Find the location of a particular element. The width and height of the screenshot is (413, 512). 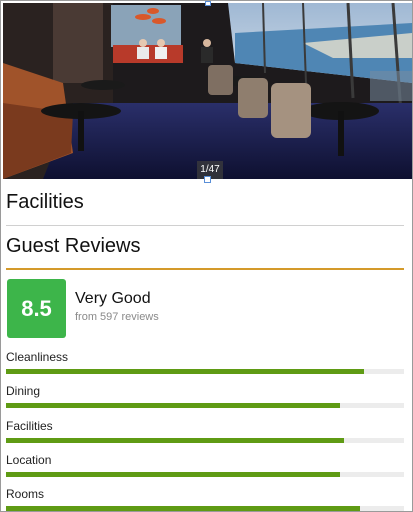

category-facilities: Facilities is located at coordinates (205, 431).